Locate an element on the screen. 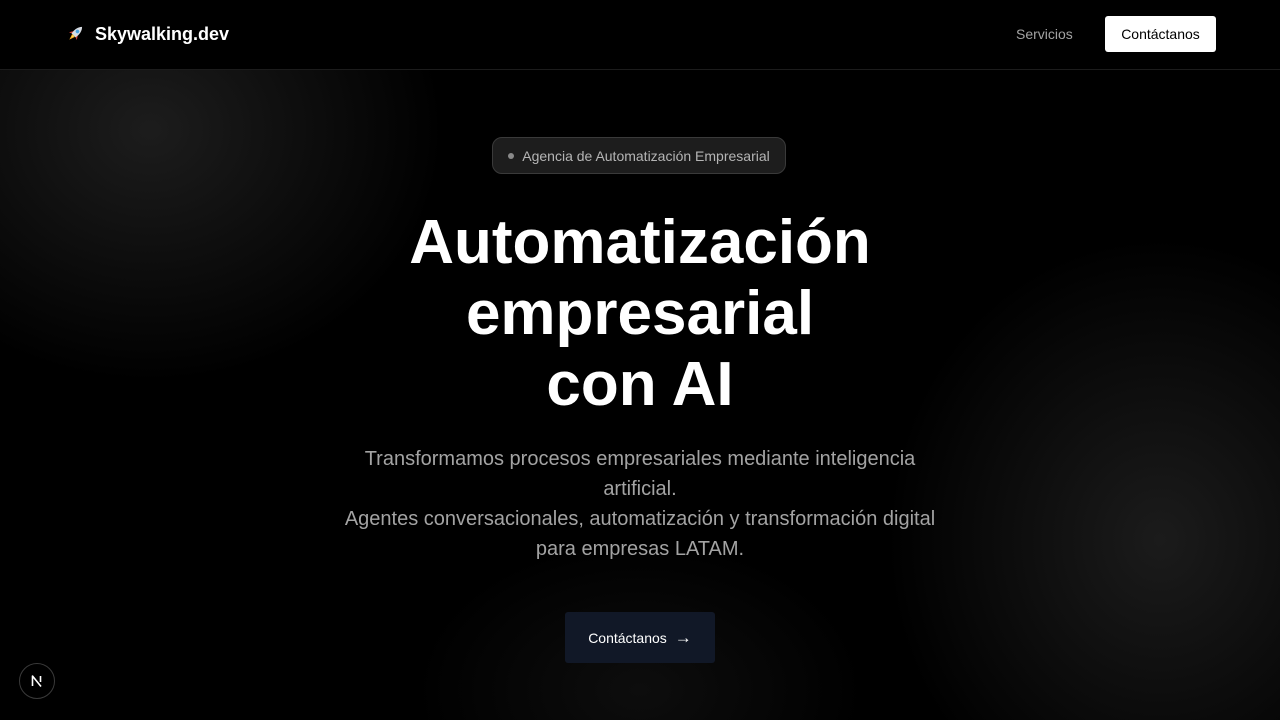  badge-text: Agencia de Automatización Empresarial is located at coordinates (646, 155).